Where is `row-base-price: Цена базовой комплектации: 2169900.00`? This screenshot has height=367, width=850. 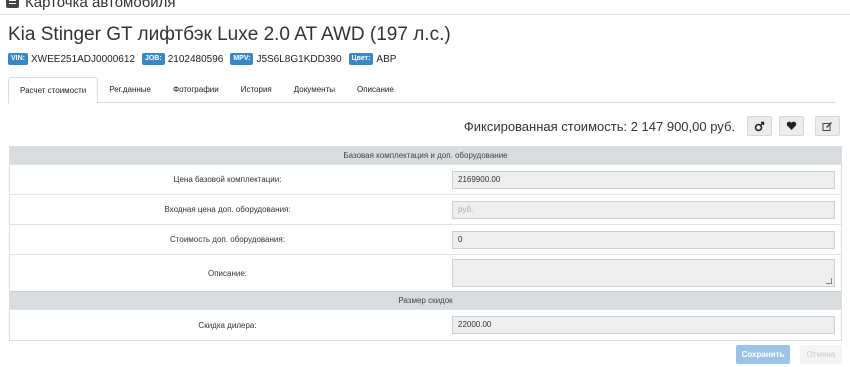 row-base-price: Цена базовой комплектации: 2169900.00 is located at coordinates (425, 179).